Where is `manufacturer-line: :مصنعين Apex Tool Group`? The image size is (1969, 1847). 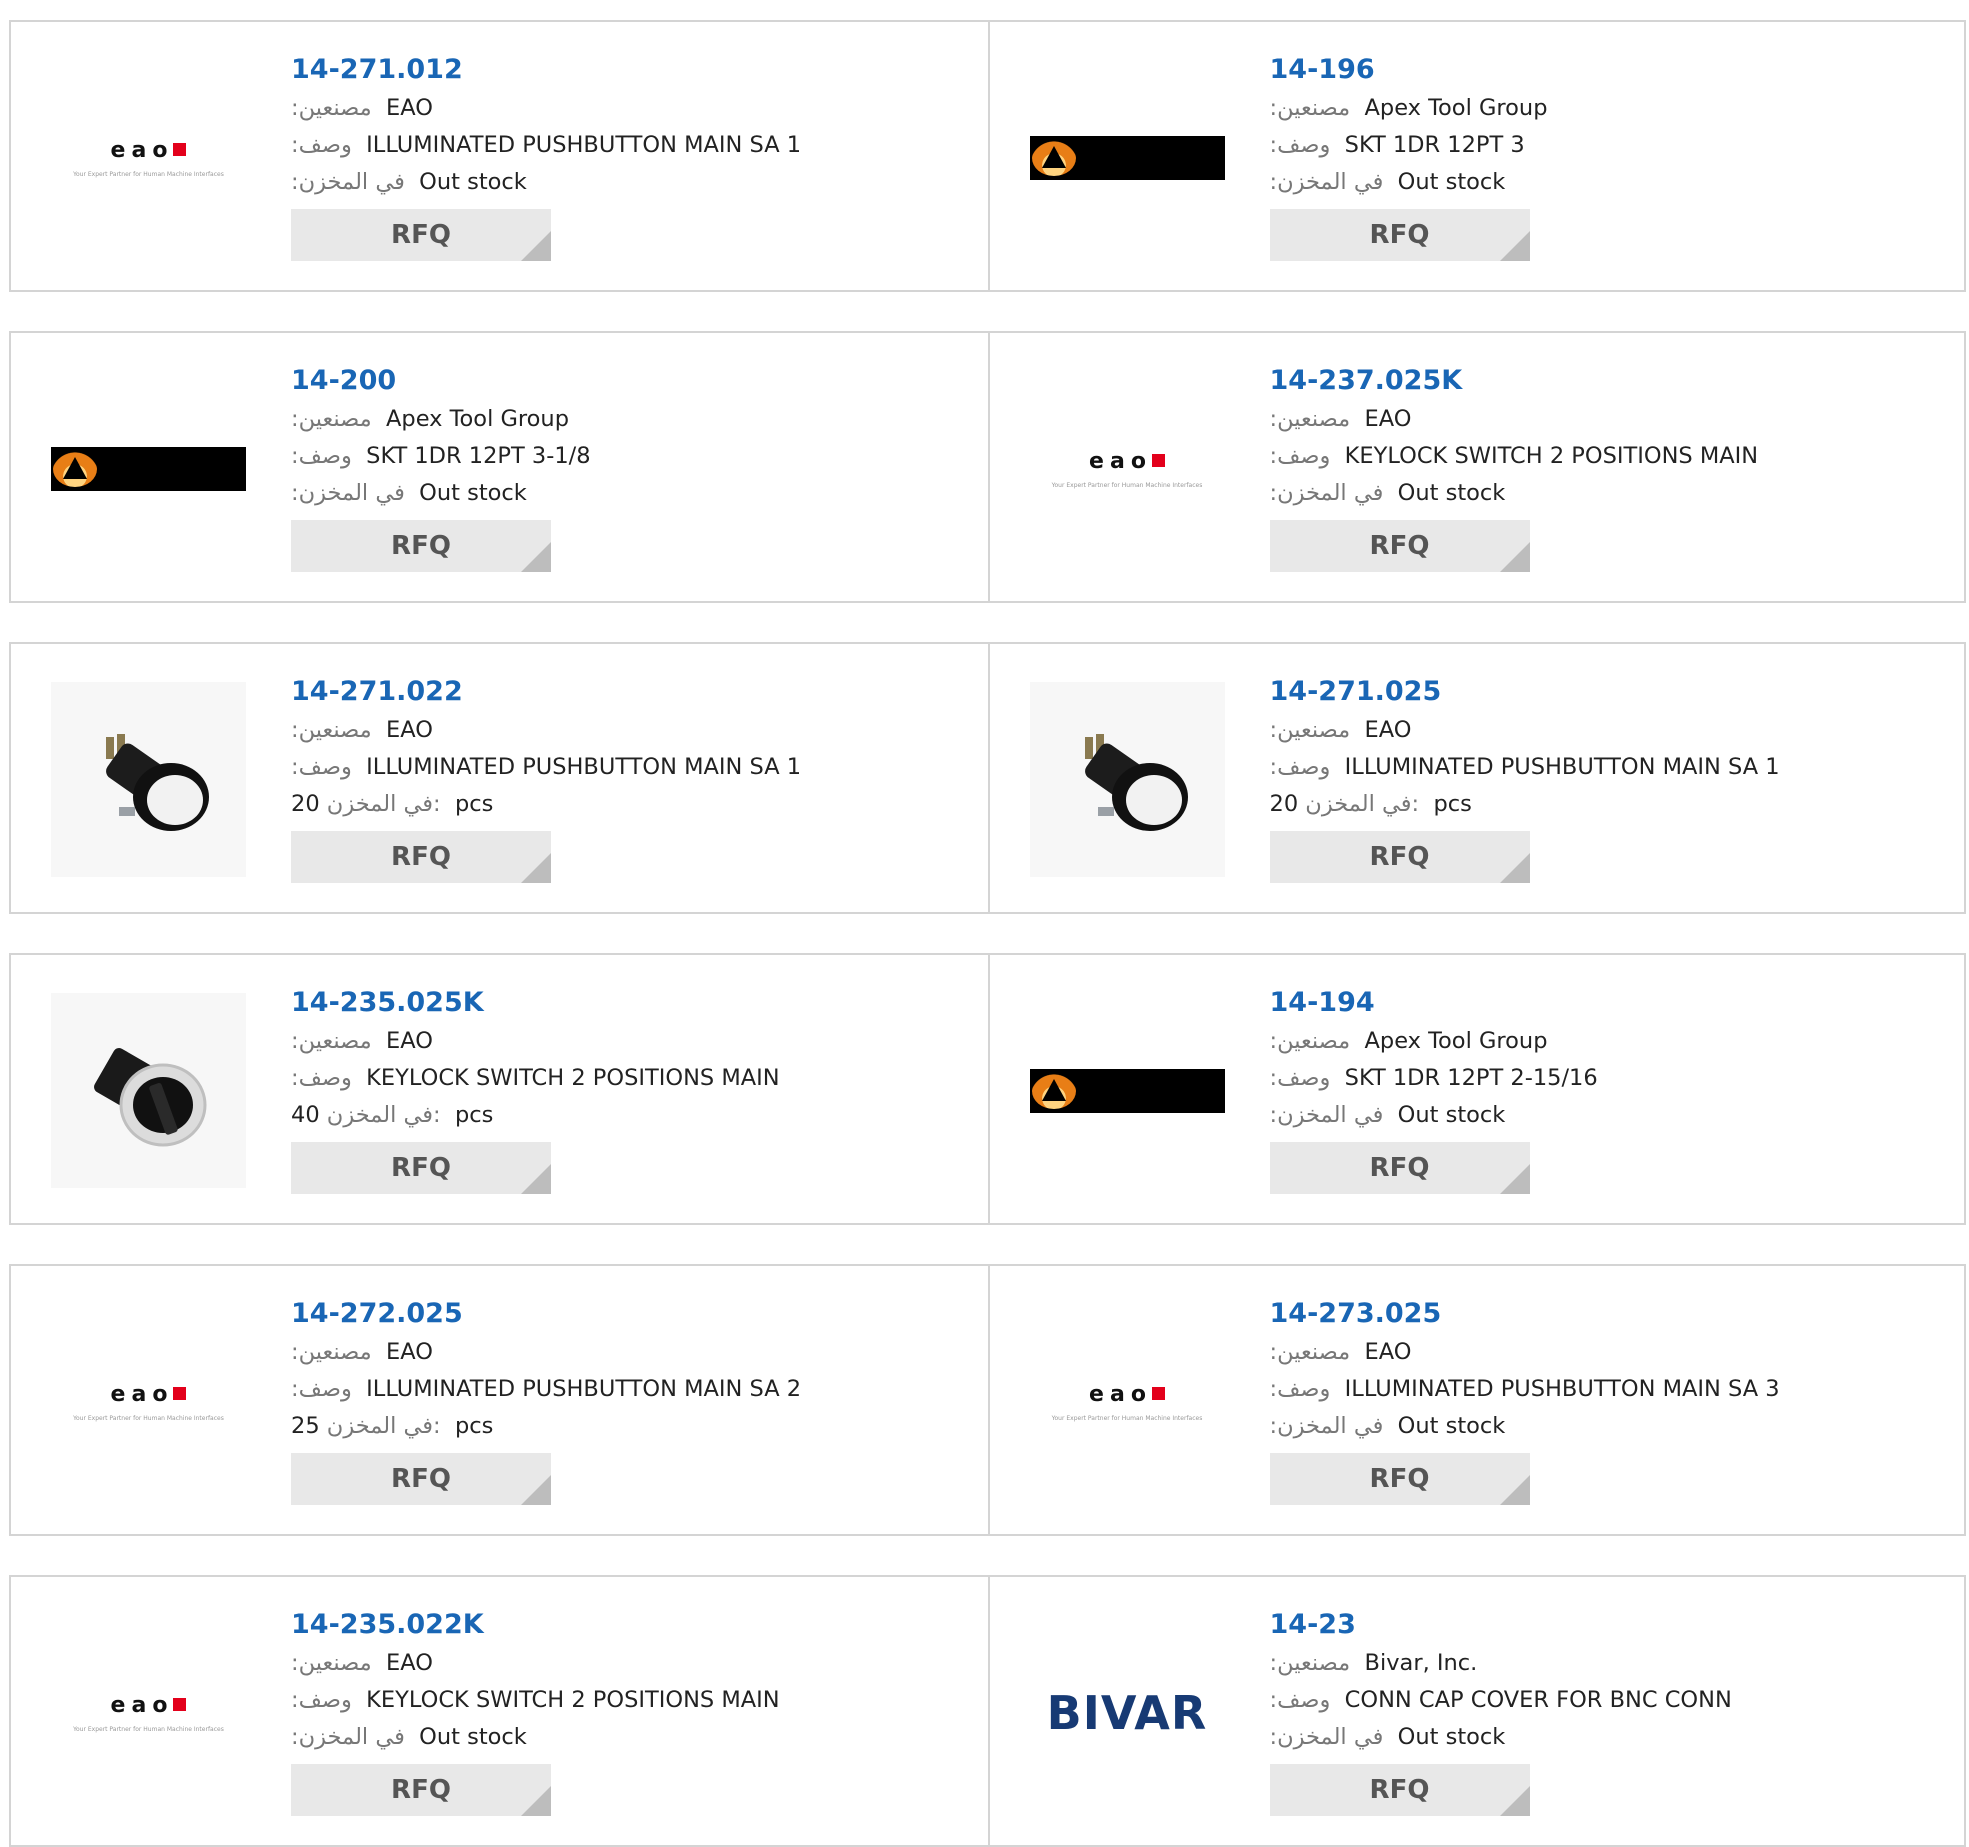 manufacturer-line: :مصنعين Apex Tool Group is located at coordinates (1434, 1041).